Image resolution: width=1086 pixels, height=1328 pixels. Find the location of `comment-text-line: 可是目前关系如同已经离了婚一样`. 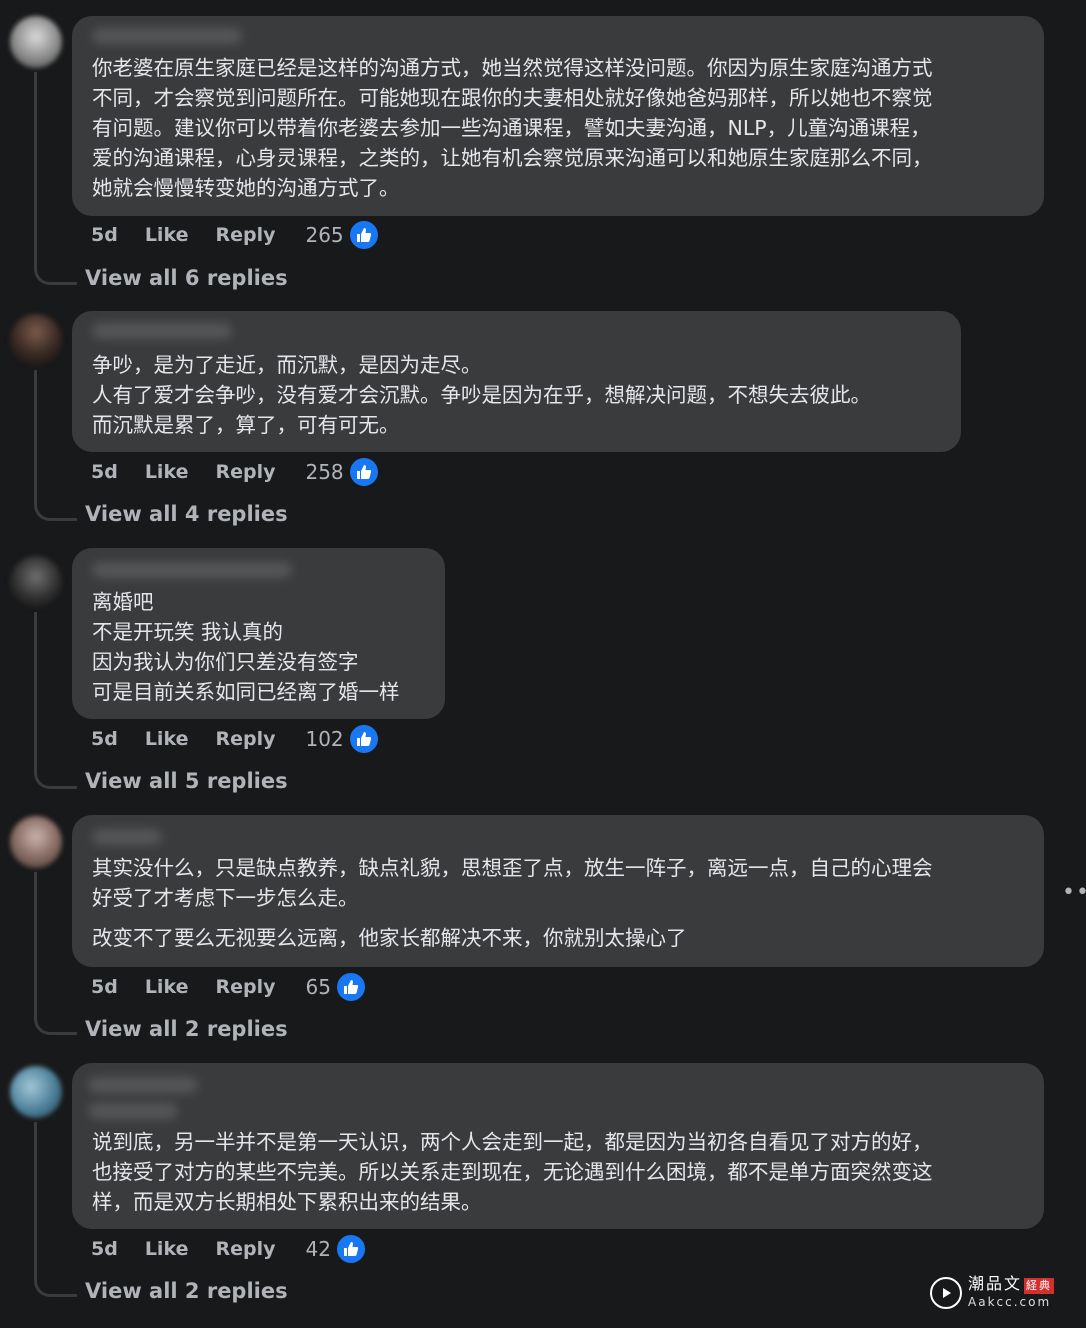

comment-text-line: 可是目前关系如同已经离了婚一样 is located at coordinates (246, 692).